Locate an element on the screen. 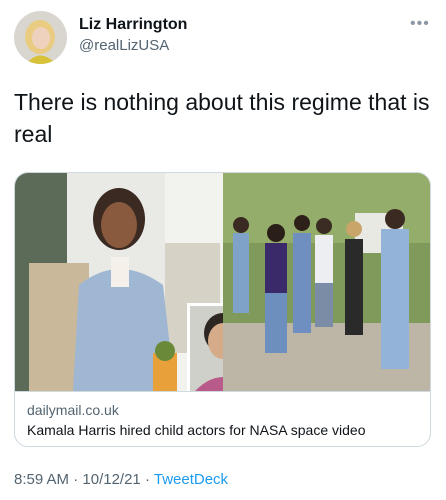 The width and height of the screenshot is (446, 500). tweet-footer: 8:59 AM · 10/12/21 · TweetDeck is located at coordinates (121, 479).